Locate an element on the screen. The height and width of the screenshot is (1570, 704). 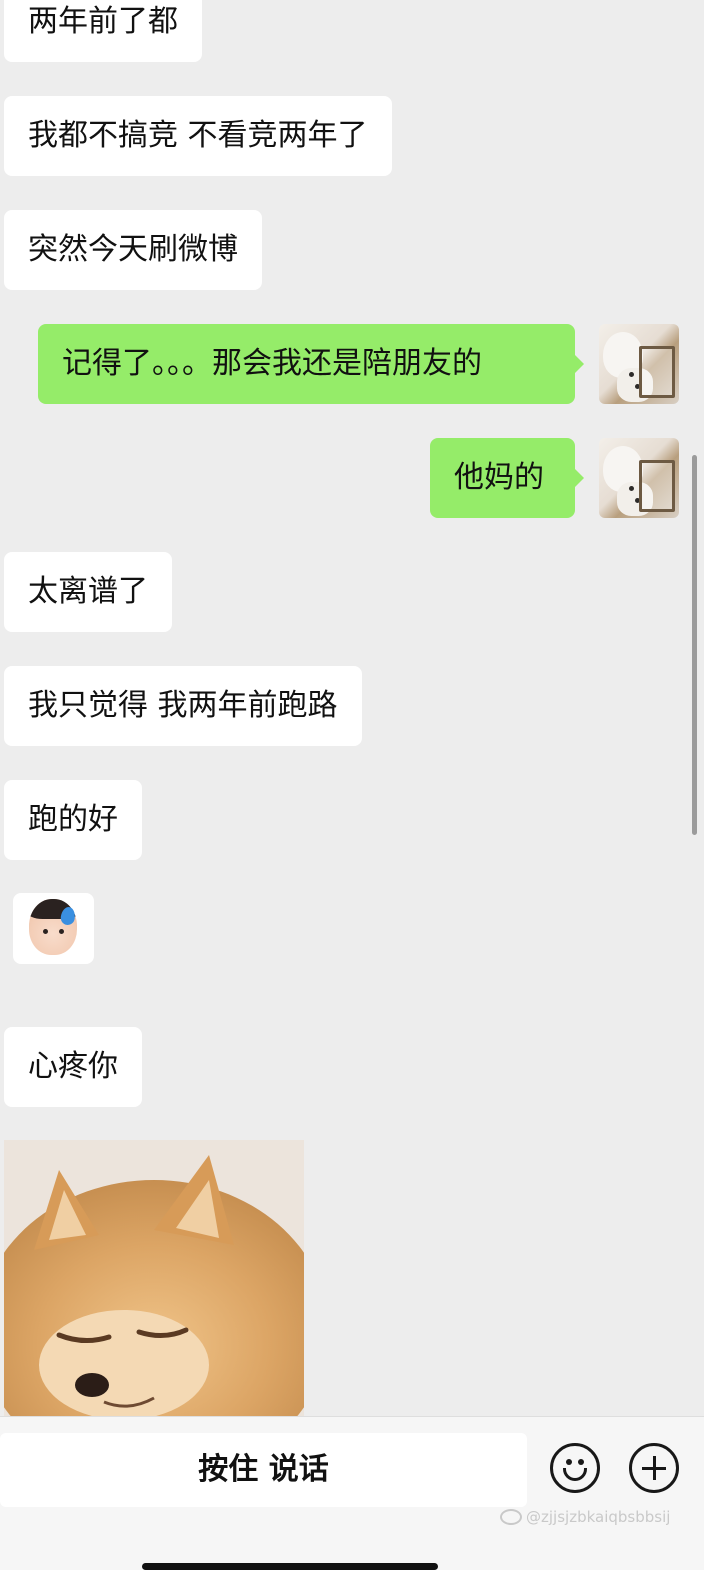
weibo-icon is located at coordinates (511, 1517).